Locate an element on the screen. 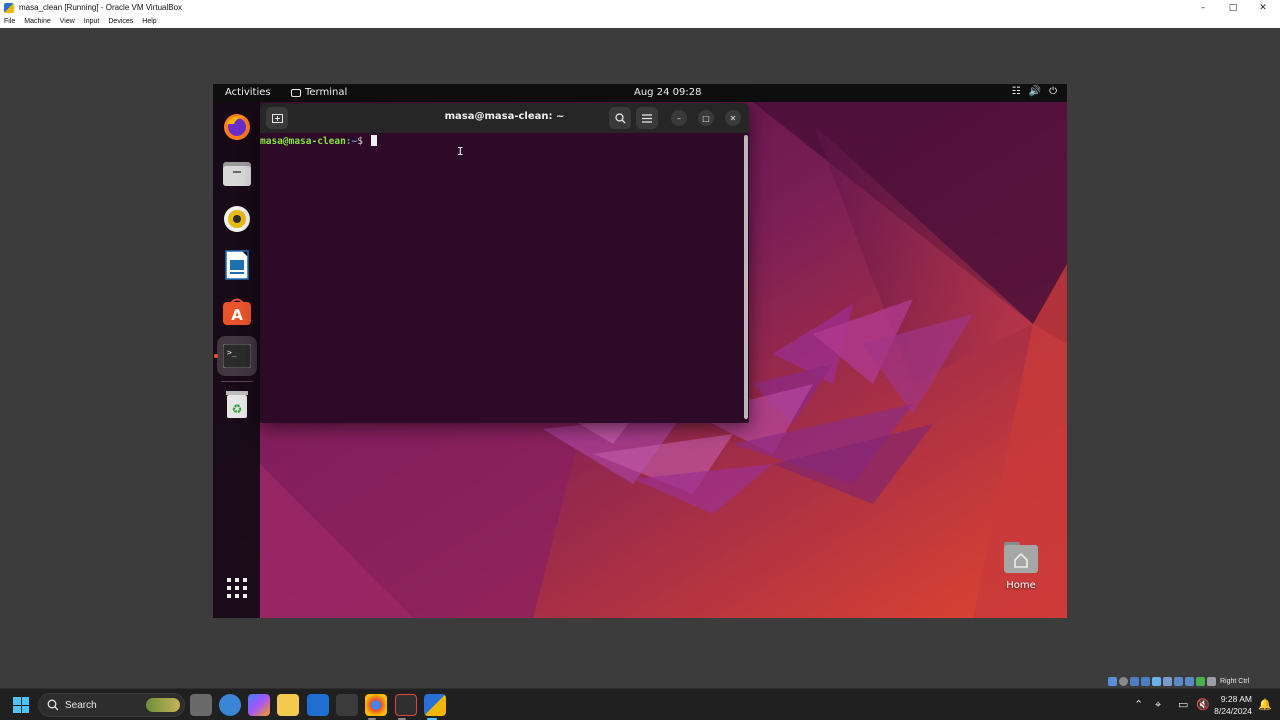 This screenshot has height=720, width=1280. dock-item-rhythmbox is located at coordinates (237, 219).